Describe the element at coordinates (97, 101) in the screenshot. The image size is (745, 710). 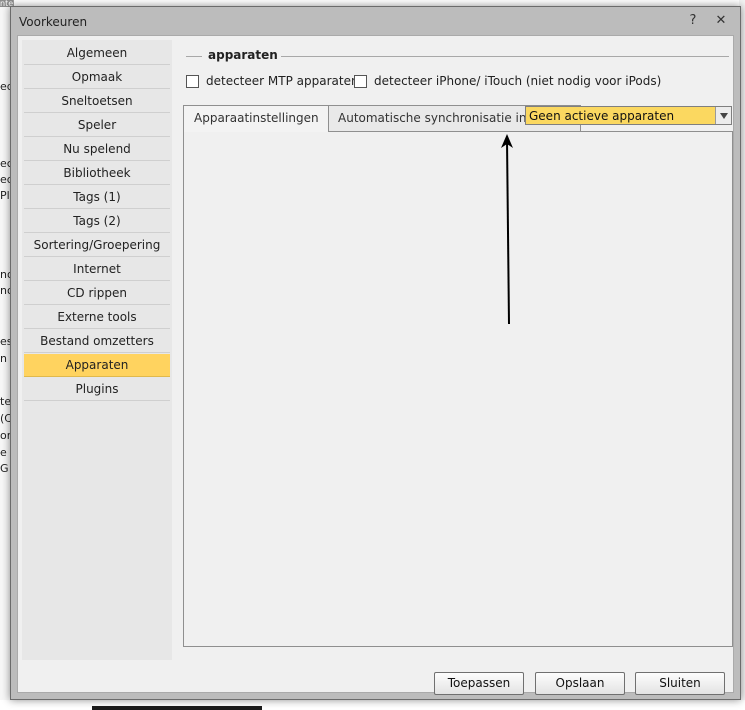
I see `nav-item-sneltoetsen: Sneltoetsen` at that location.